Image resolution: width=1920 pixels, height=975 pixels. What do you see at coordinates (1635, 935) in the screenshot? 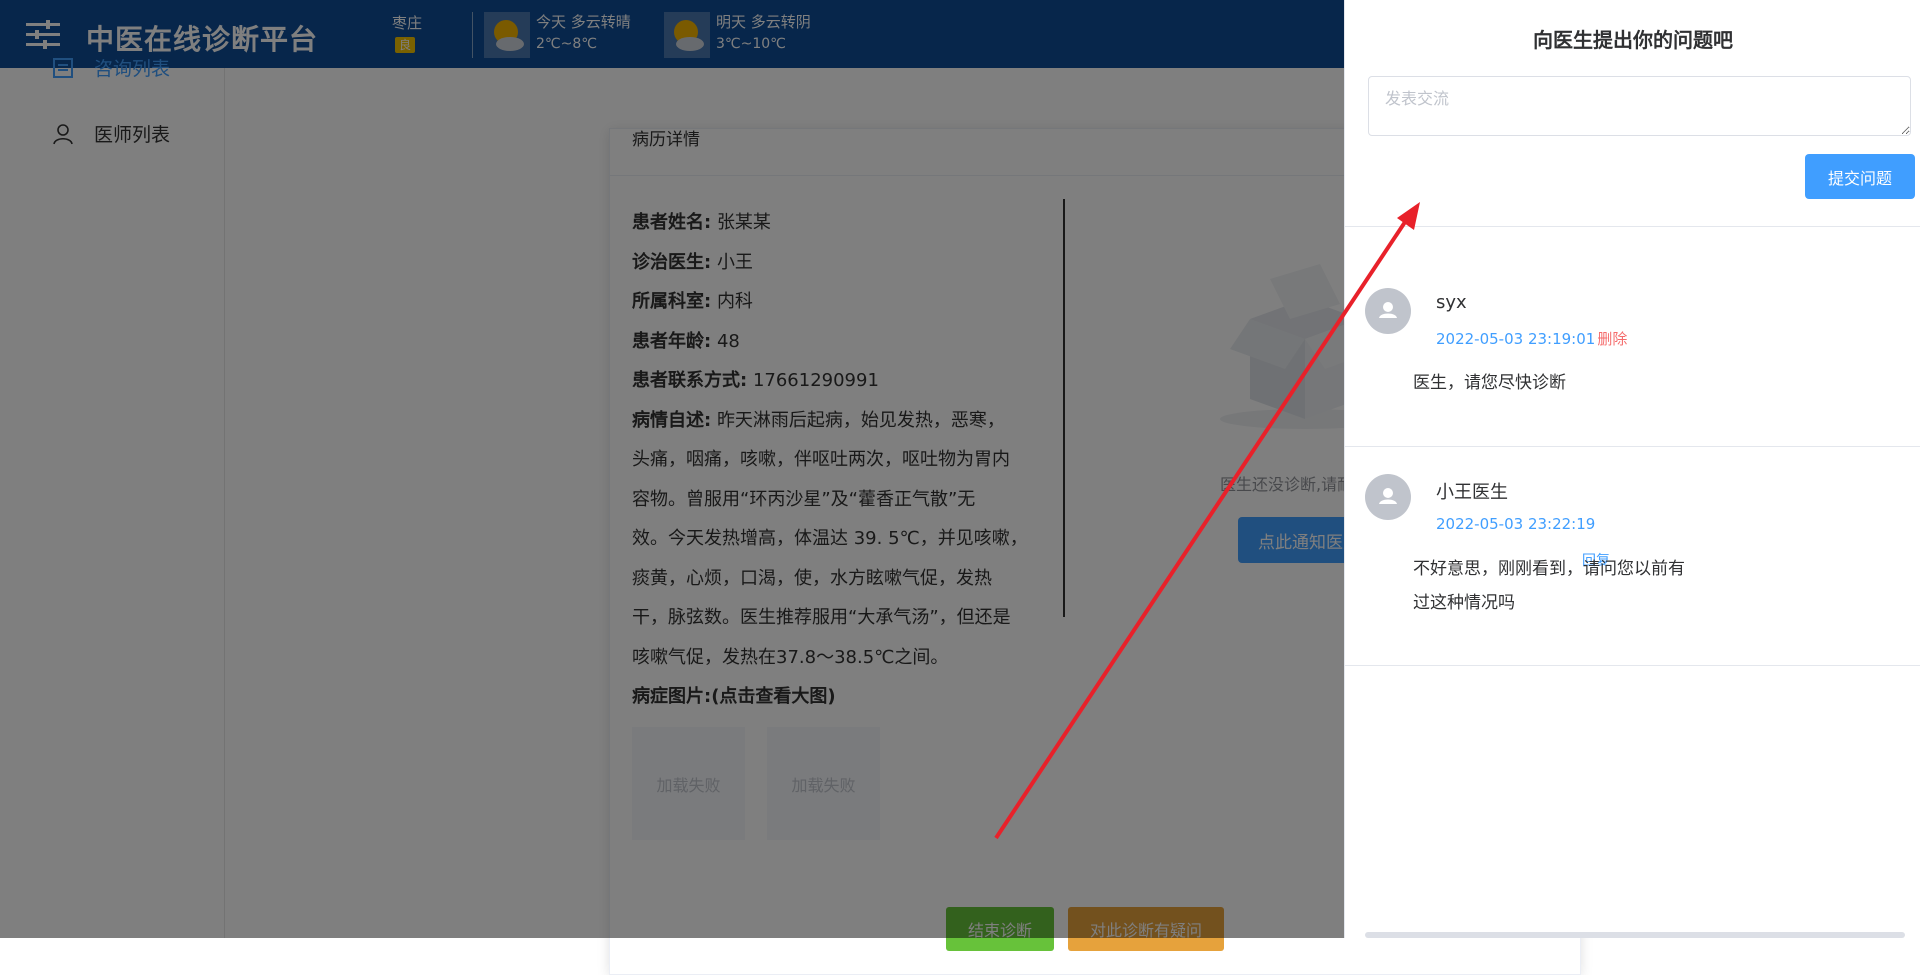
I see `horizontal-scrollbar` at bounding box center [1635, 935].